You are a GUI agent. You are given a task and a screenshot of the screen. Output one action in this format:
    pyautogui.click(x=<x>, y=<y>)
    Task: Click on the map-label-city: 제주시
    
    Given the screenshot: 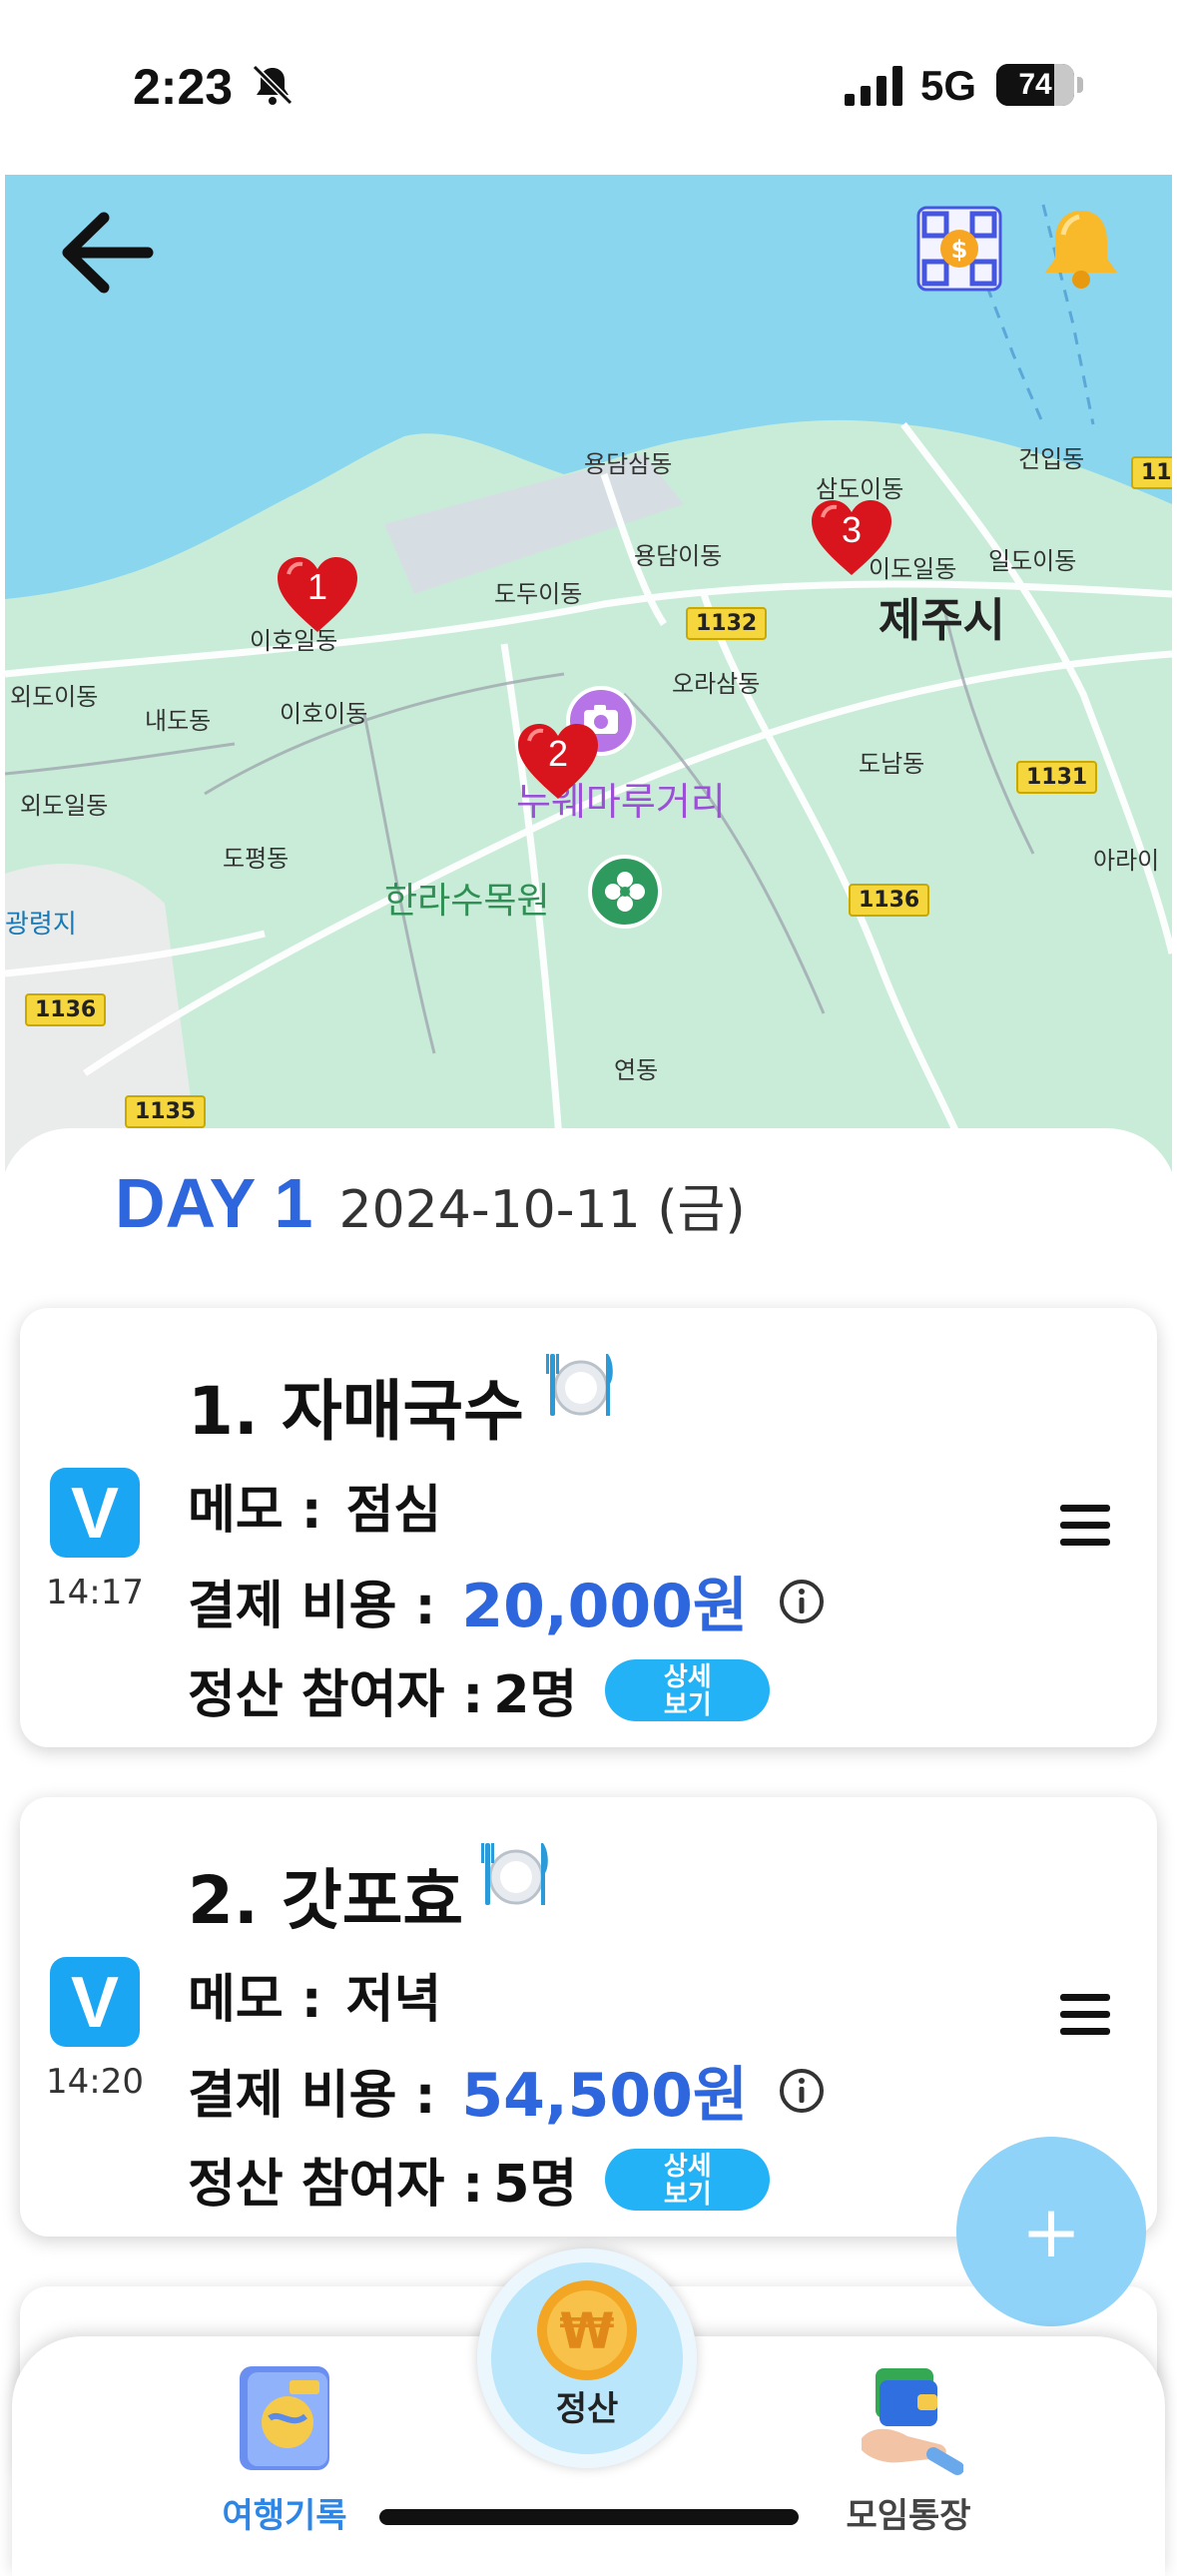 What is the action you would take?
    pyautogui.click(x=942, y=620)
    